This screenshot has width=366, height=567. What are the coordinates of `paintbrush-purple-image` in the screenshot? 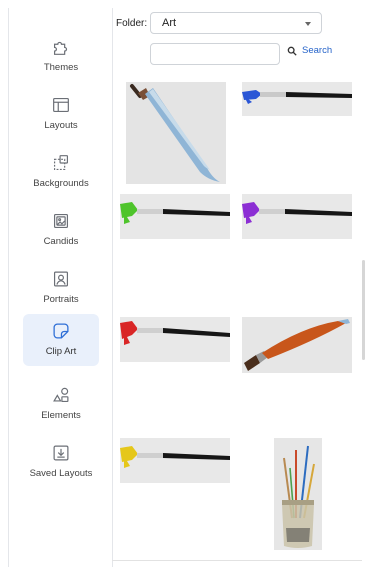 It's located at (297, 216).